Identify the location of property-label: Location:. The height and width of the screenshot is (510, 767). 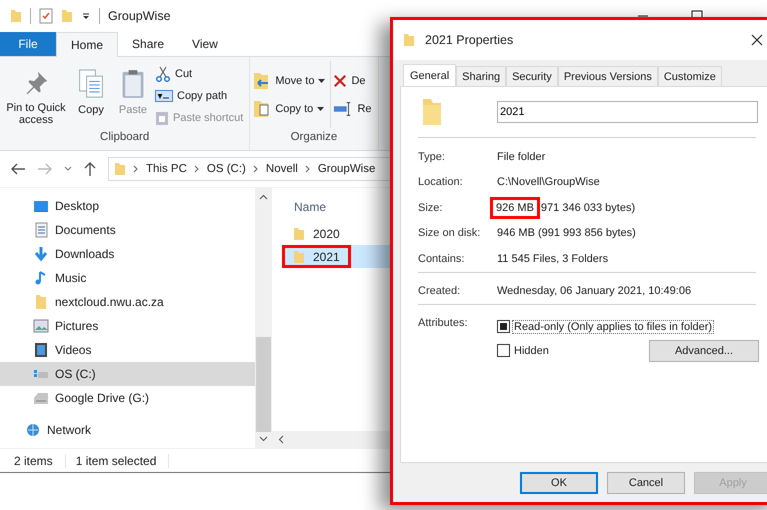
(441, 182).